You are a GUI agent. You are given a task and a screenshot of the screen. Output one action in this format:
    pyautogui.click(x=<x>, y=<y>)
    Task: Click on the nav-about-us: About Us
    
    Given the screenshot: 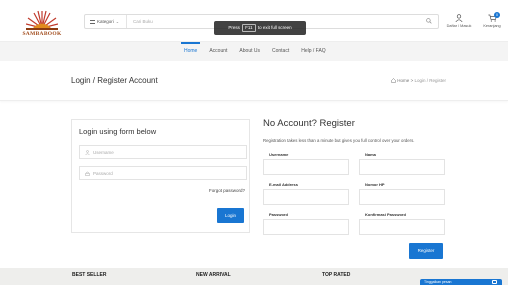 What is the action you would take?
    pyautogui.click(x=249, y=51)
    